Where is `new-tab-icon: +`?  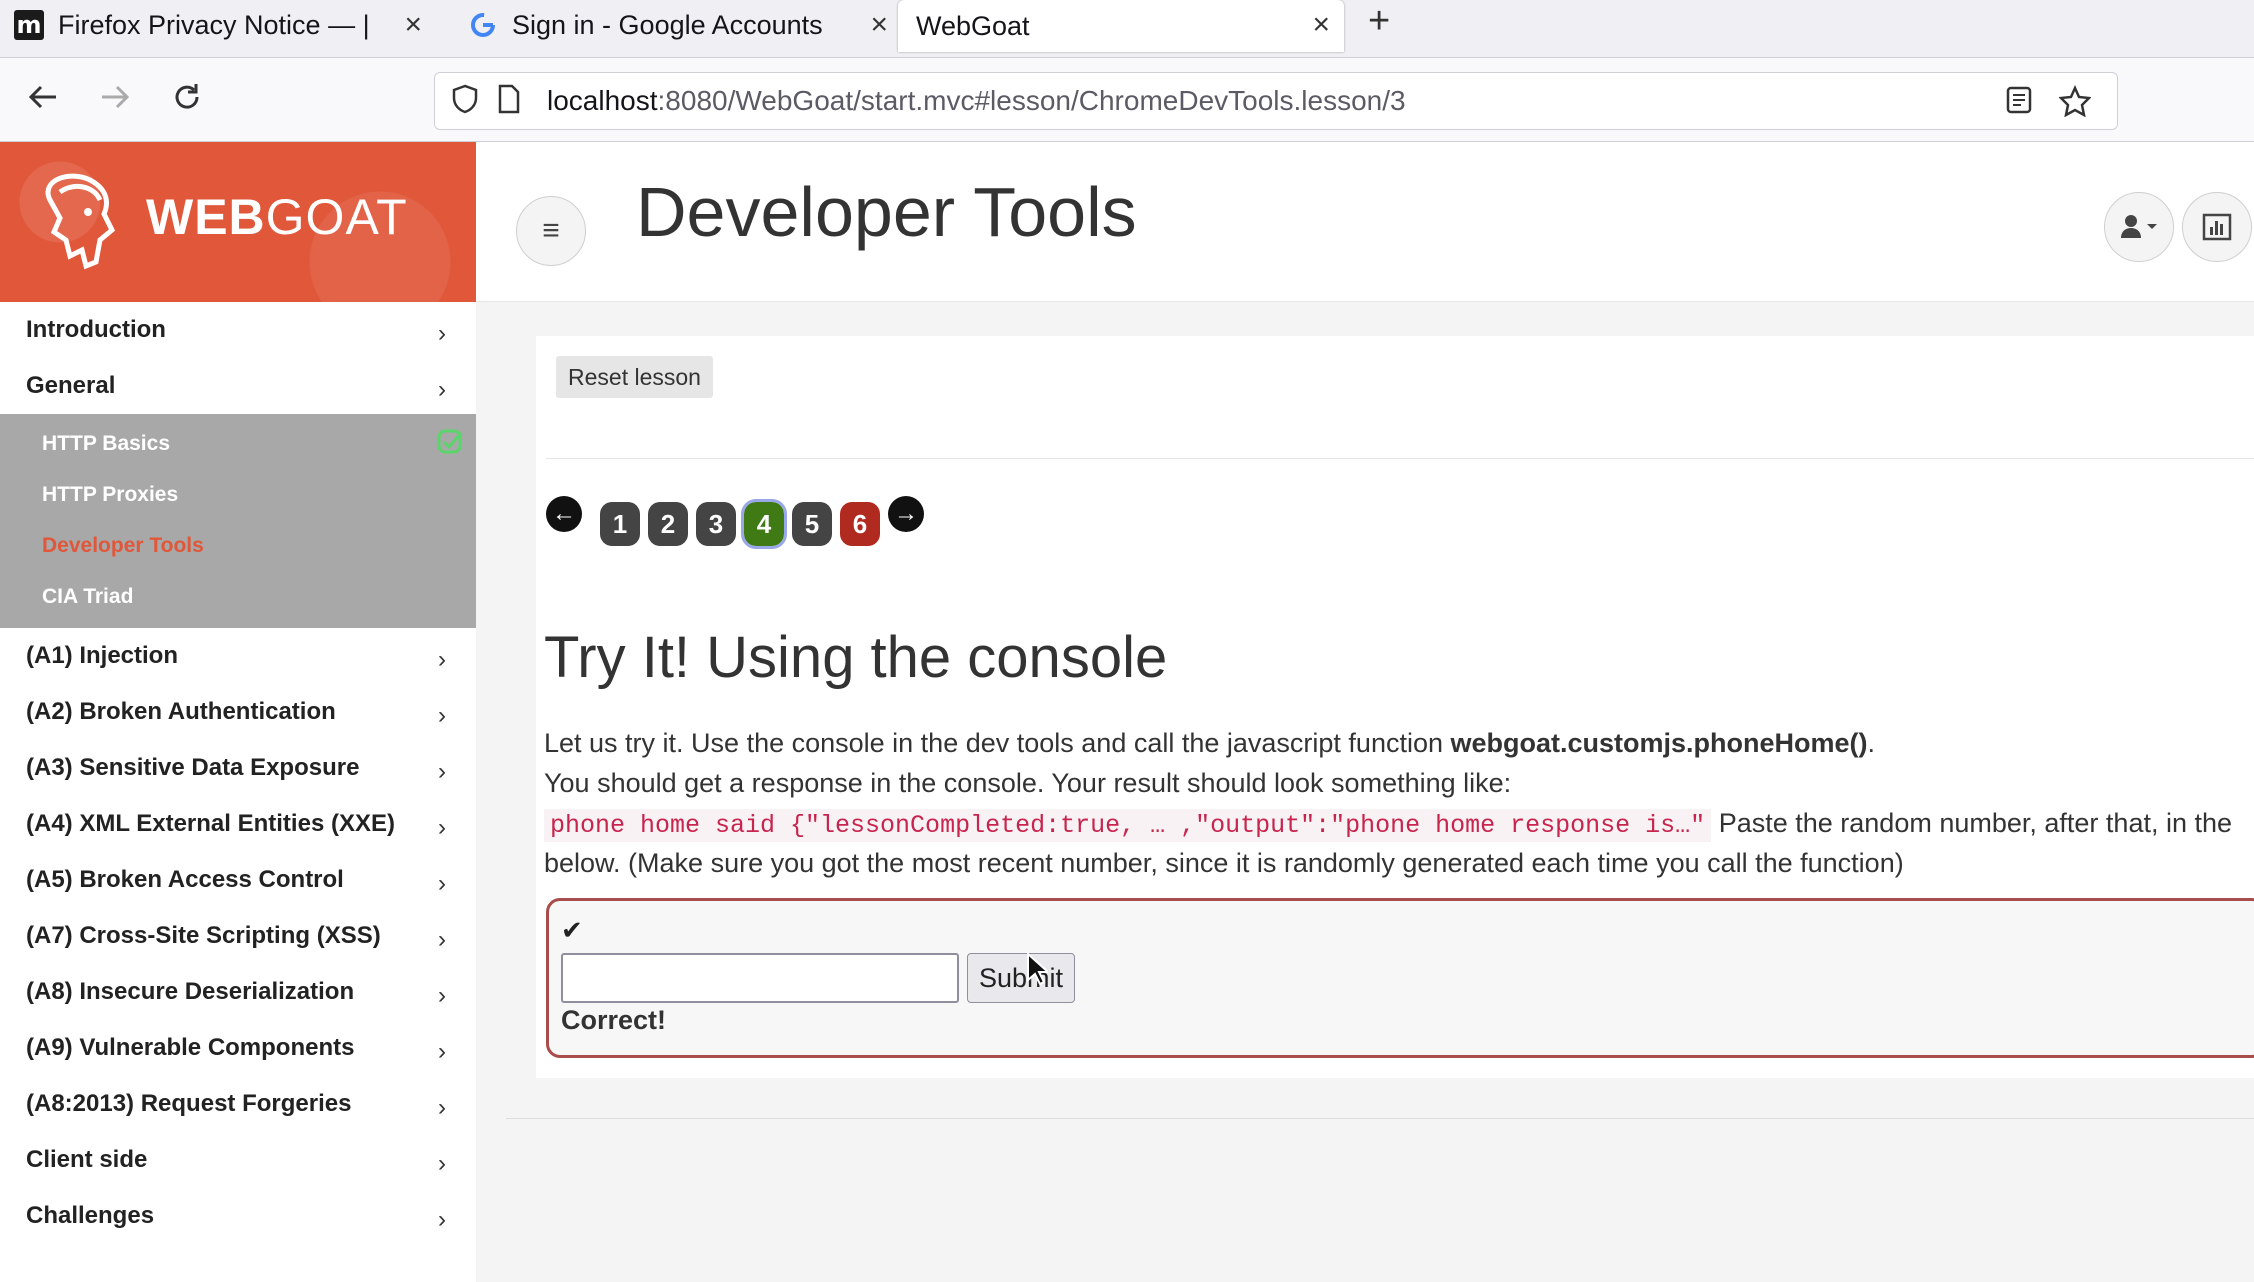
new-tab-icon: + is located at coordinates (1379, 21).